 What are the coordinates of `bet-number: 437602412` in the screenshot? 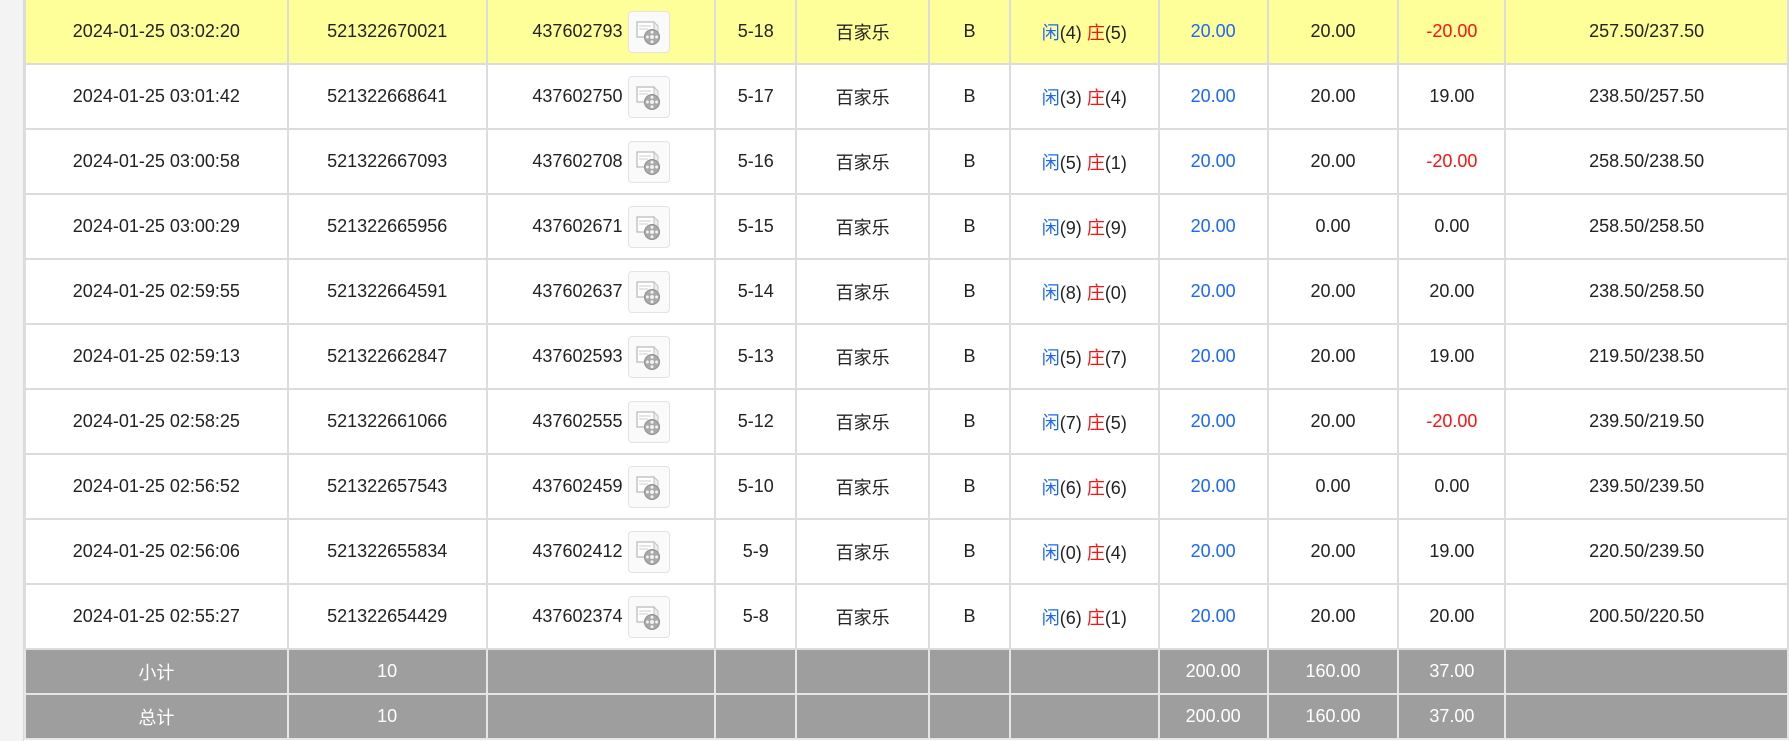 It's located at (577, 551).